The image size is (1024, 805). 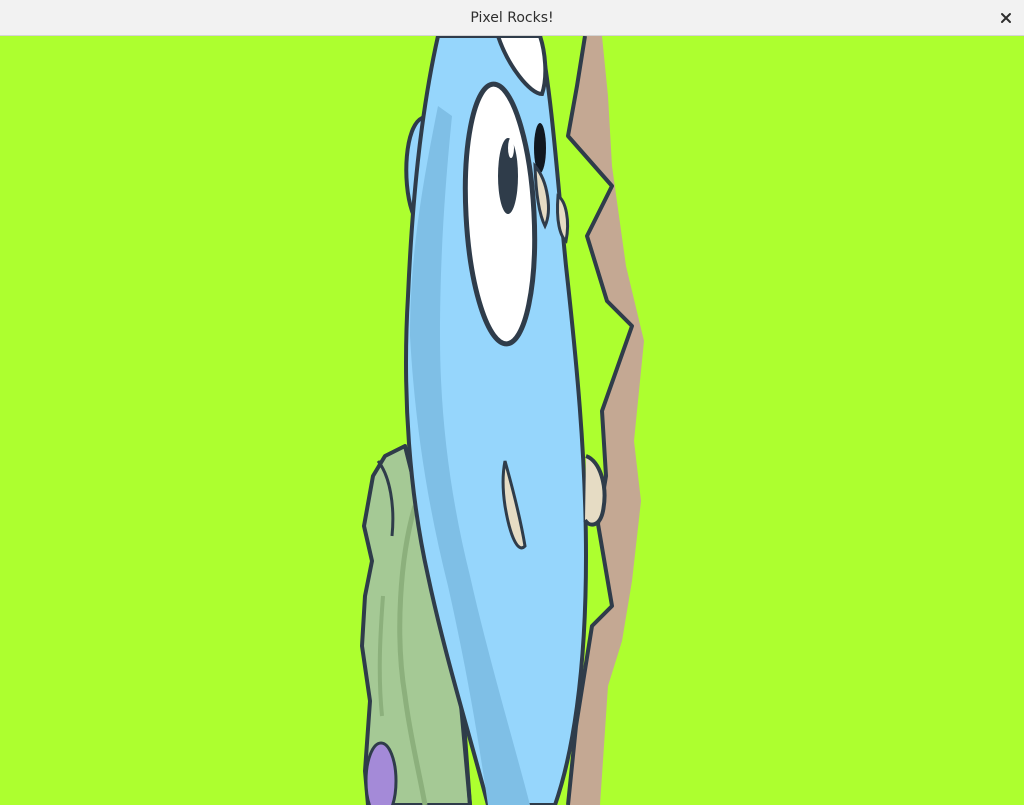 I want to click on close-icon, so click(x=1006, y=18).